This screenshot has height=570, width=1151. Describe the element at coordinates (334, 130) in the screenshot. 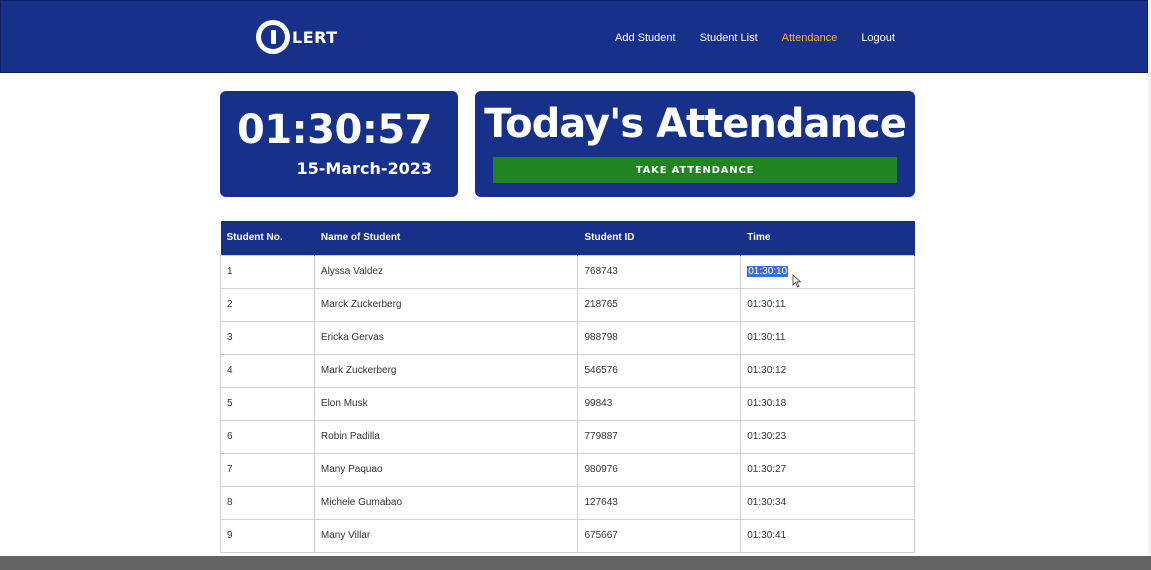

I see `clock-time: 01:30:57` at that location.